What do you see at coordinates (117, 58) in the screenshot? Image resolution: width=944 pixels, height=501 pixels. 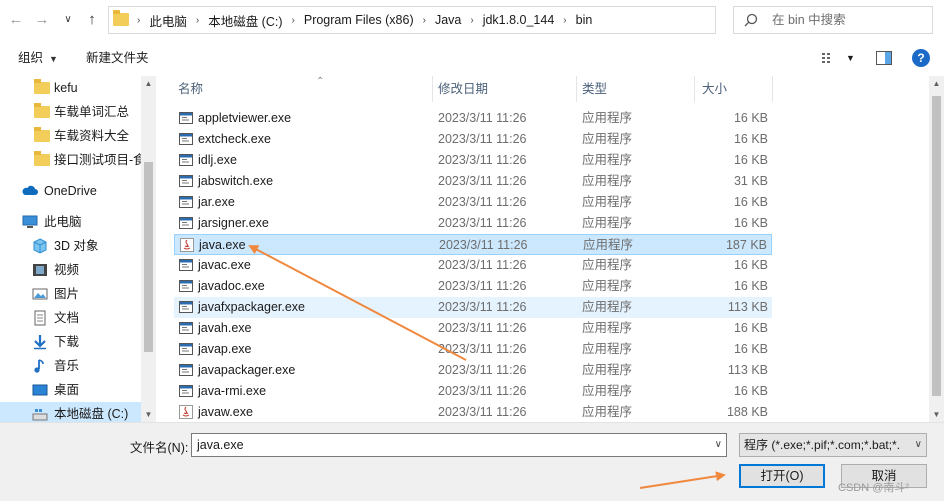 I see `new-folder-button: 新建文件夹` at bounding box center [117, 58].